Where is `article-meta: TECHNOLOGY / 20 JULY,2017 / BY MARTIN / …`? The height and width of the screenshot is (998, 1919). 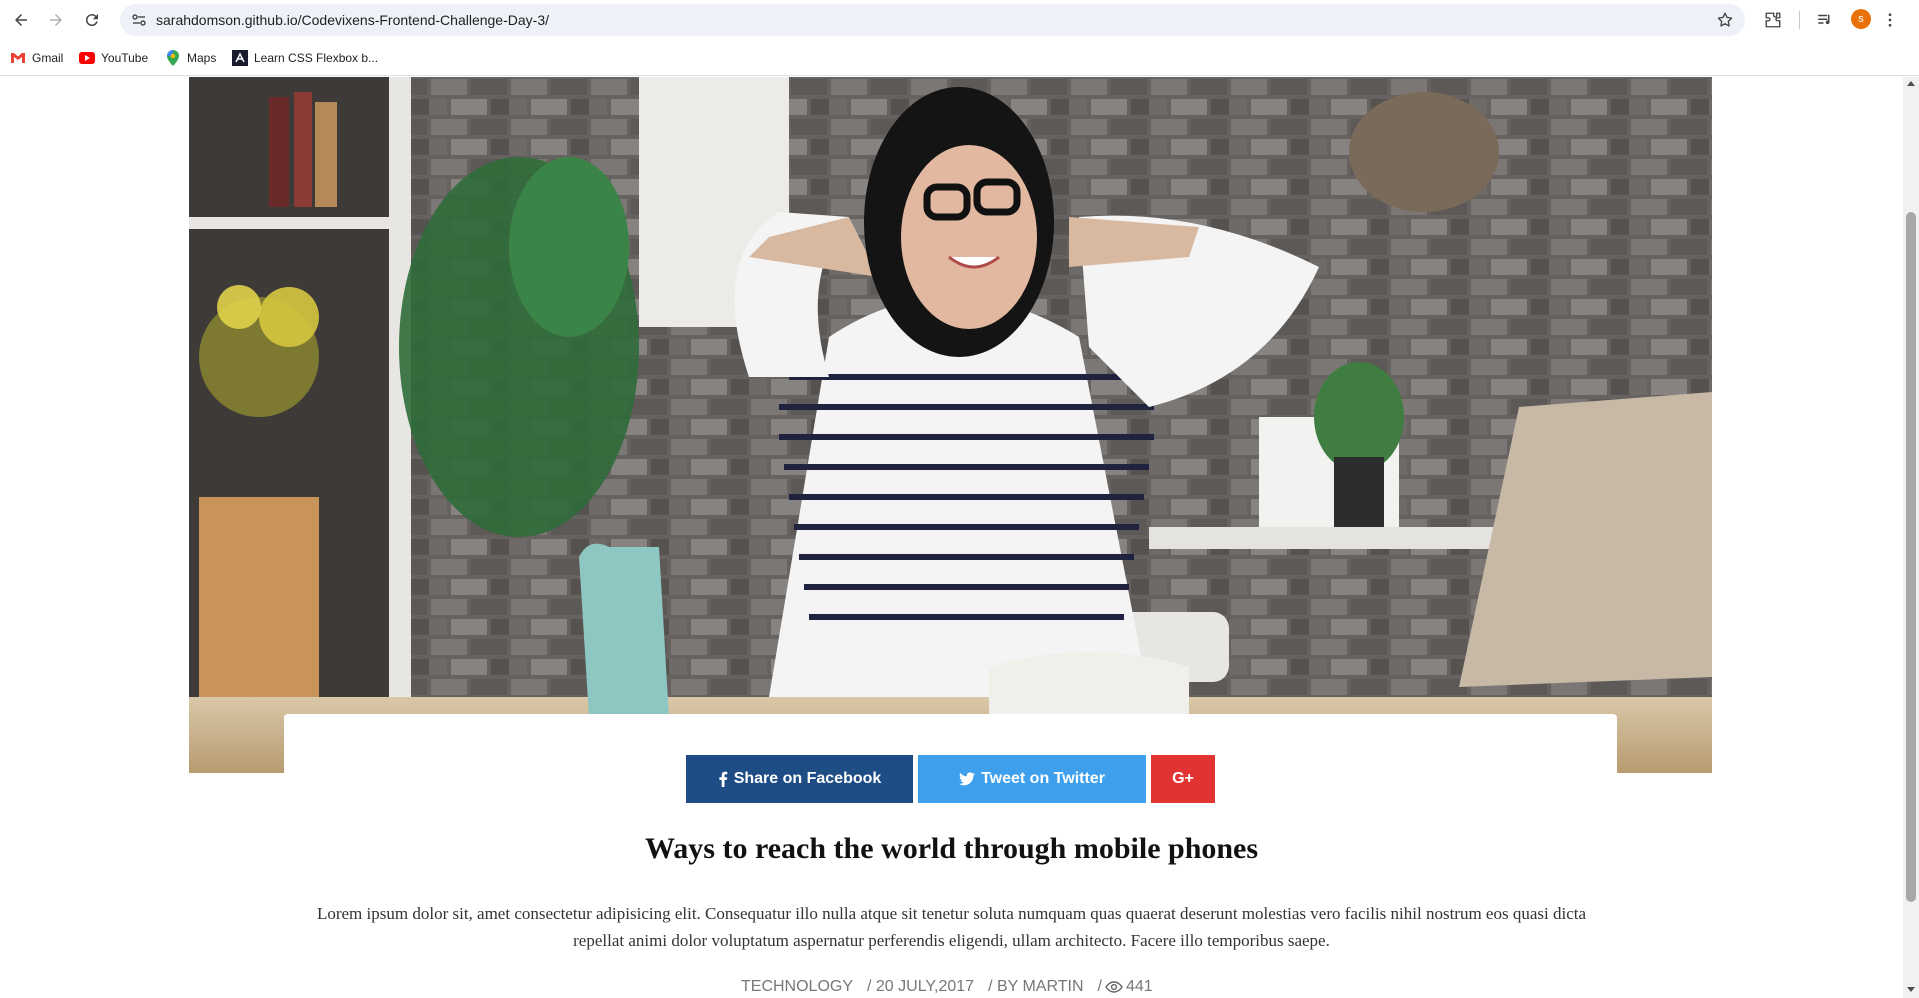
article-meta: TECHNOLOGY / 20 JULY,2017 / BY MARTIN / … is located at coordinates (961, 987).